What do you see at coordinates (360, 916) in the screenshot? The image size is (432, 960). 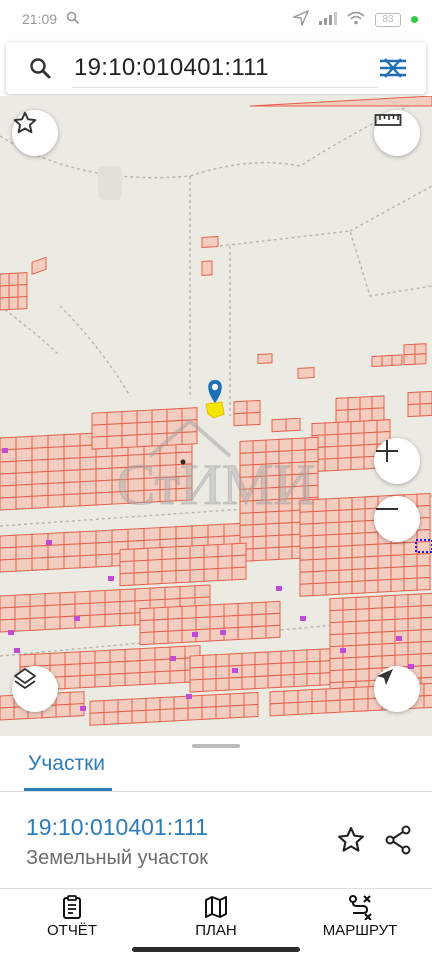 I see `nav-route: МАРШРУТ` at bounding box center [360, 916].